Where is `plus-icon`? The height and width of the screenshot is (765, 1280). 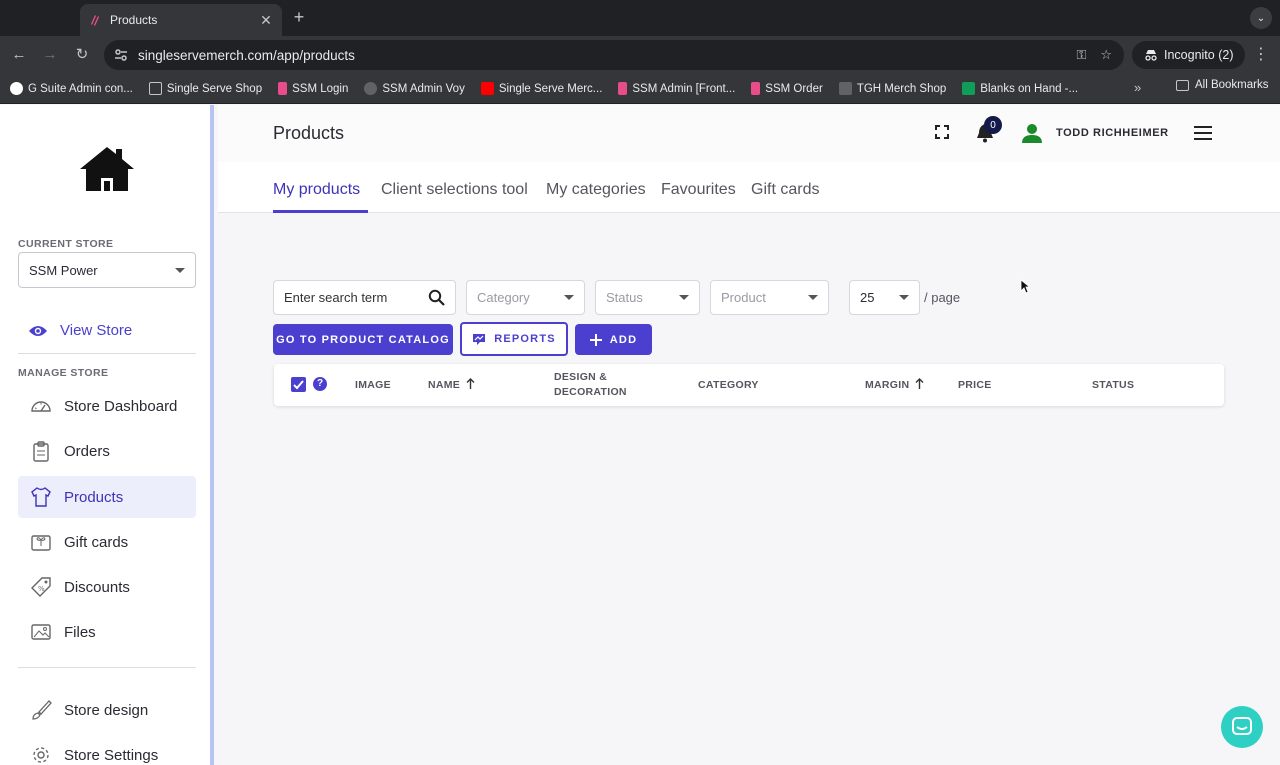
plus-icon is located at coordinates (595, 339).